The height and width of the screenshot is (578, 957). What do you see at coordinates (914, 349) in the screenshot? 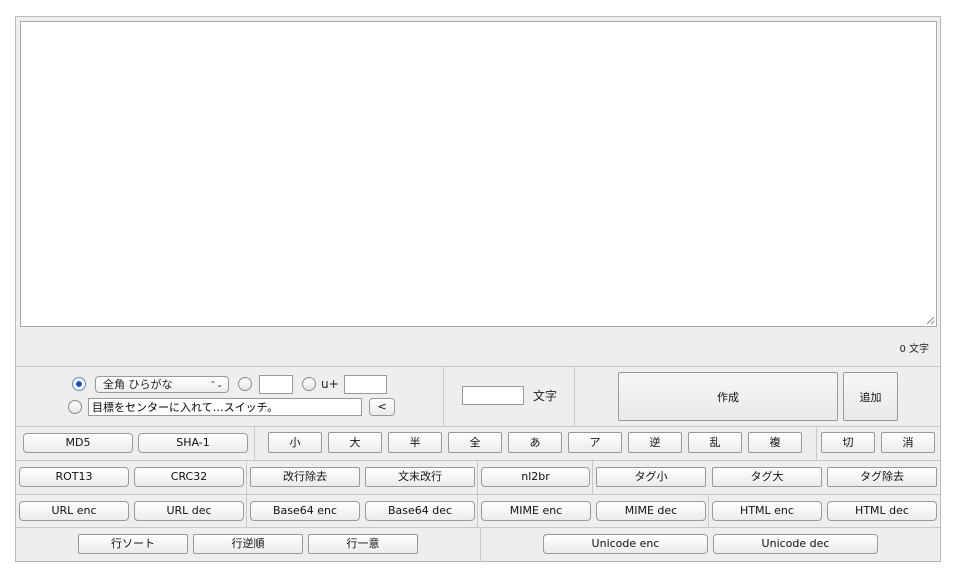
I see `char-count: 0 文字` at bounding box center [914, 349].